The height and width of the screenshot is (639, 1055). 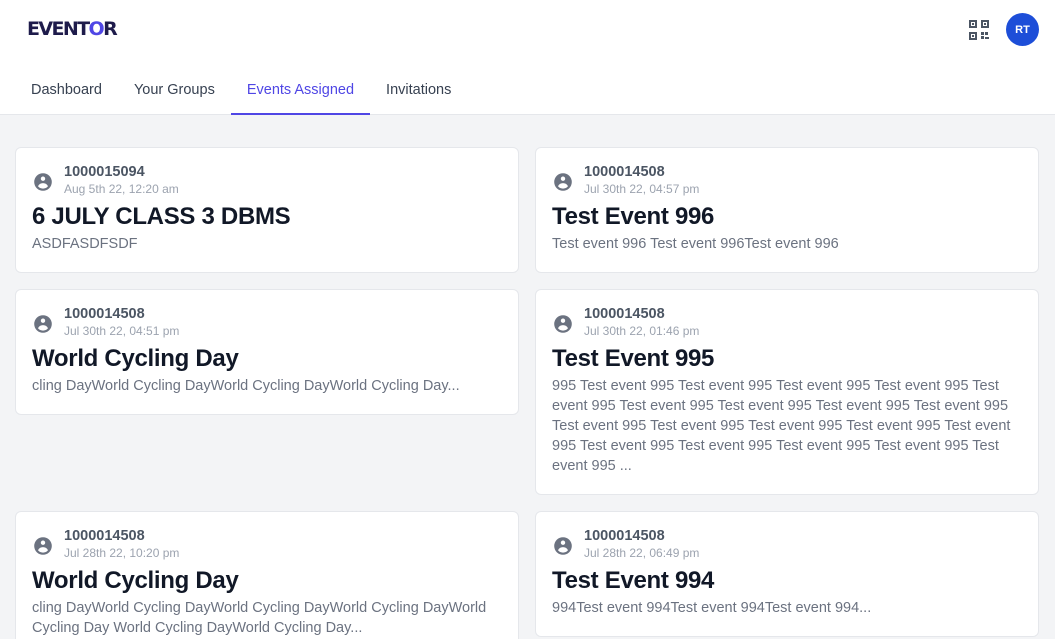 I want to click on logo-text-o: O, so click(x=96, y=29).